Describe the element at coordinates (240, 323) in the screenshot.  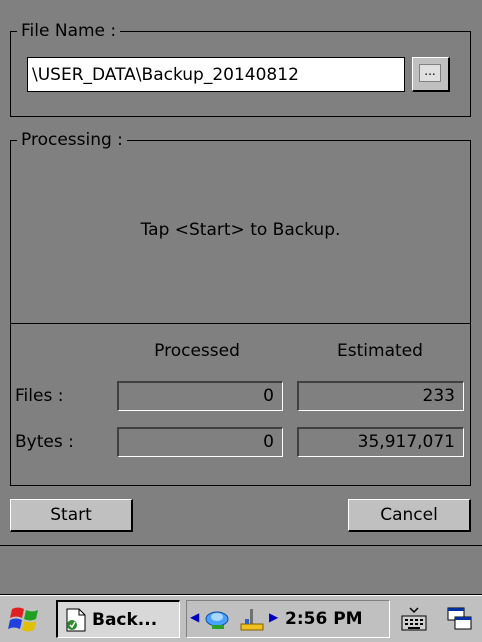
I see `section-divider` at that location.